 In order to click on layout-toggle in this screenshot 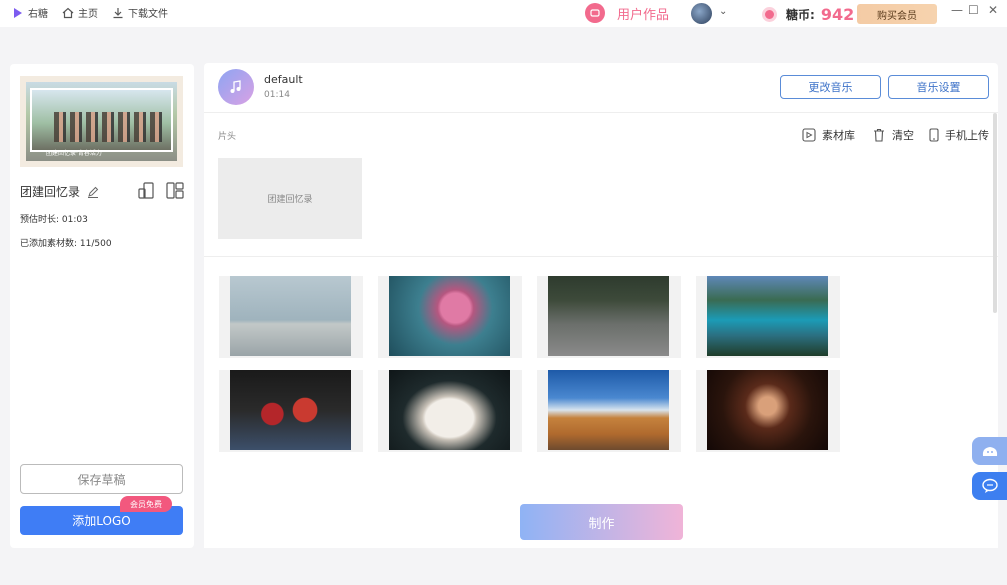, I will do `click(166, 192)`.